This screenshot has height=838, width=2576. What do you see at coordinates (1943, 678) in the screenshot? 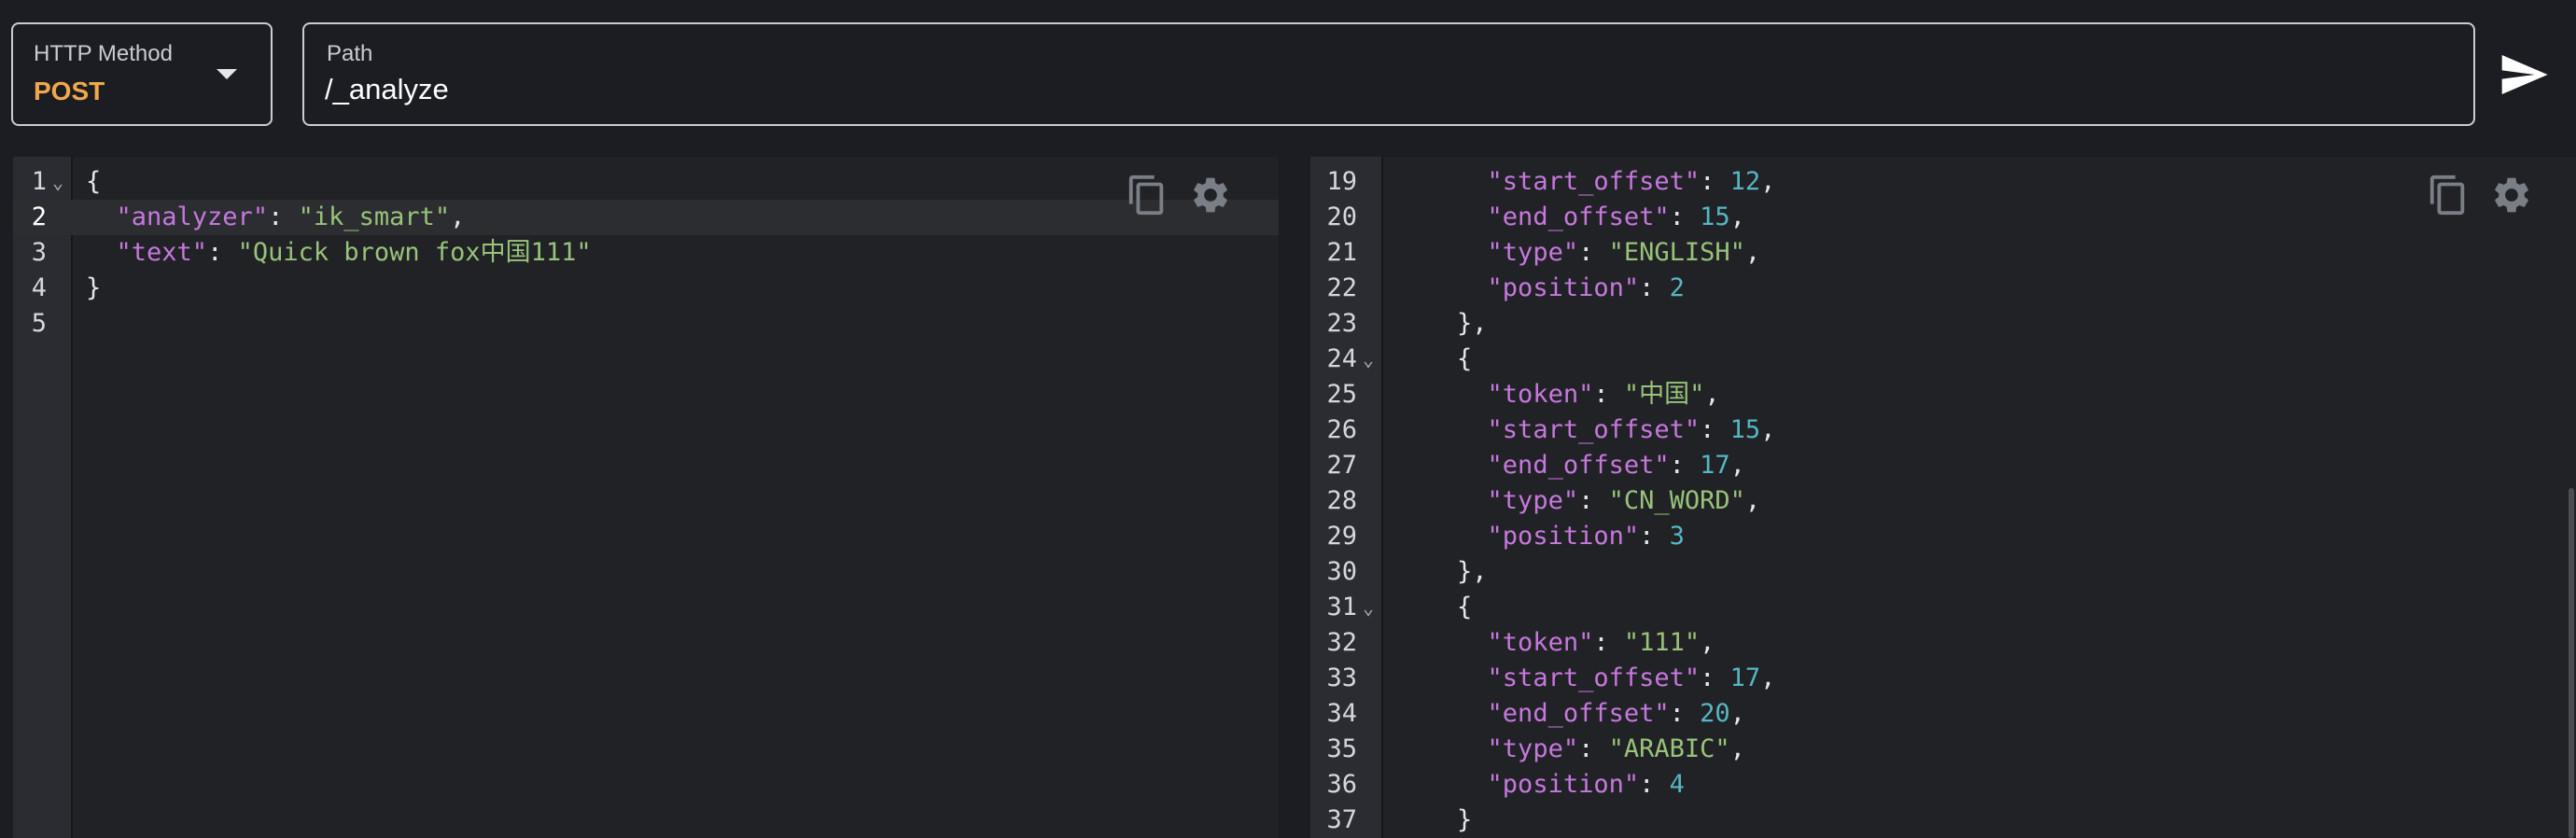
I see `code-line: 33 "start_offset": 17,` at bounding box center [1943, 678].